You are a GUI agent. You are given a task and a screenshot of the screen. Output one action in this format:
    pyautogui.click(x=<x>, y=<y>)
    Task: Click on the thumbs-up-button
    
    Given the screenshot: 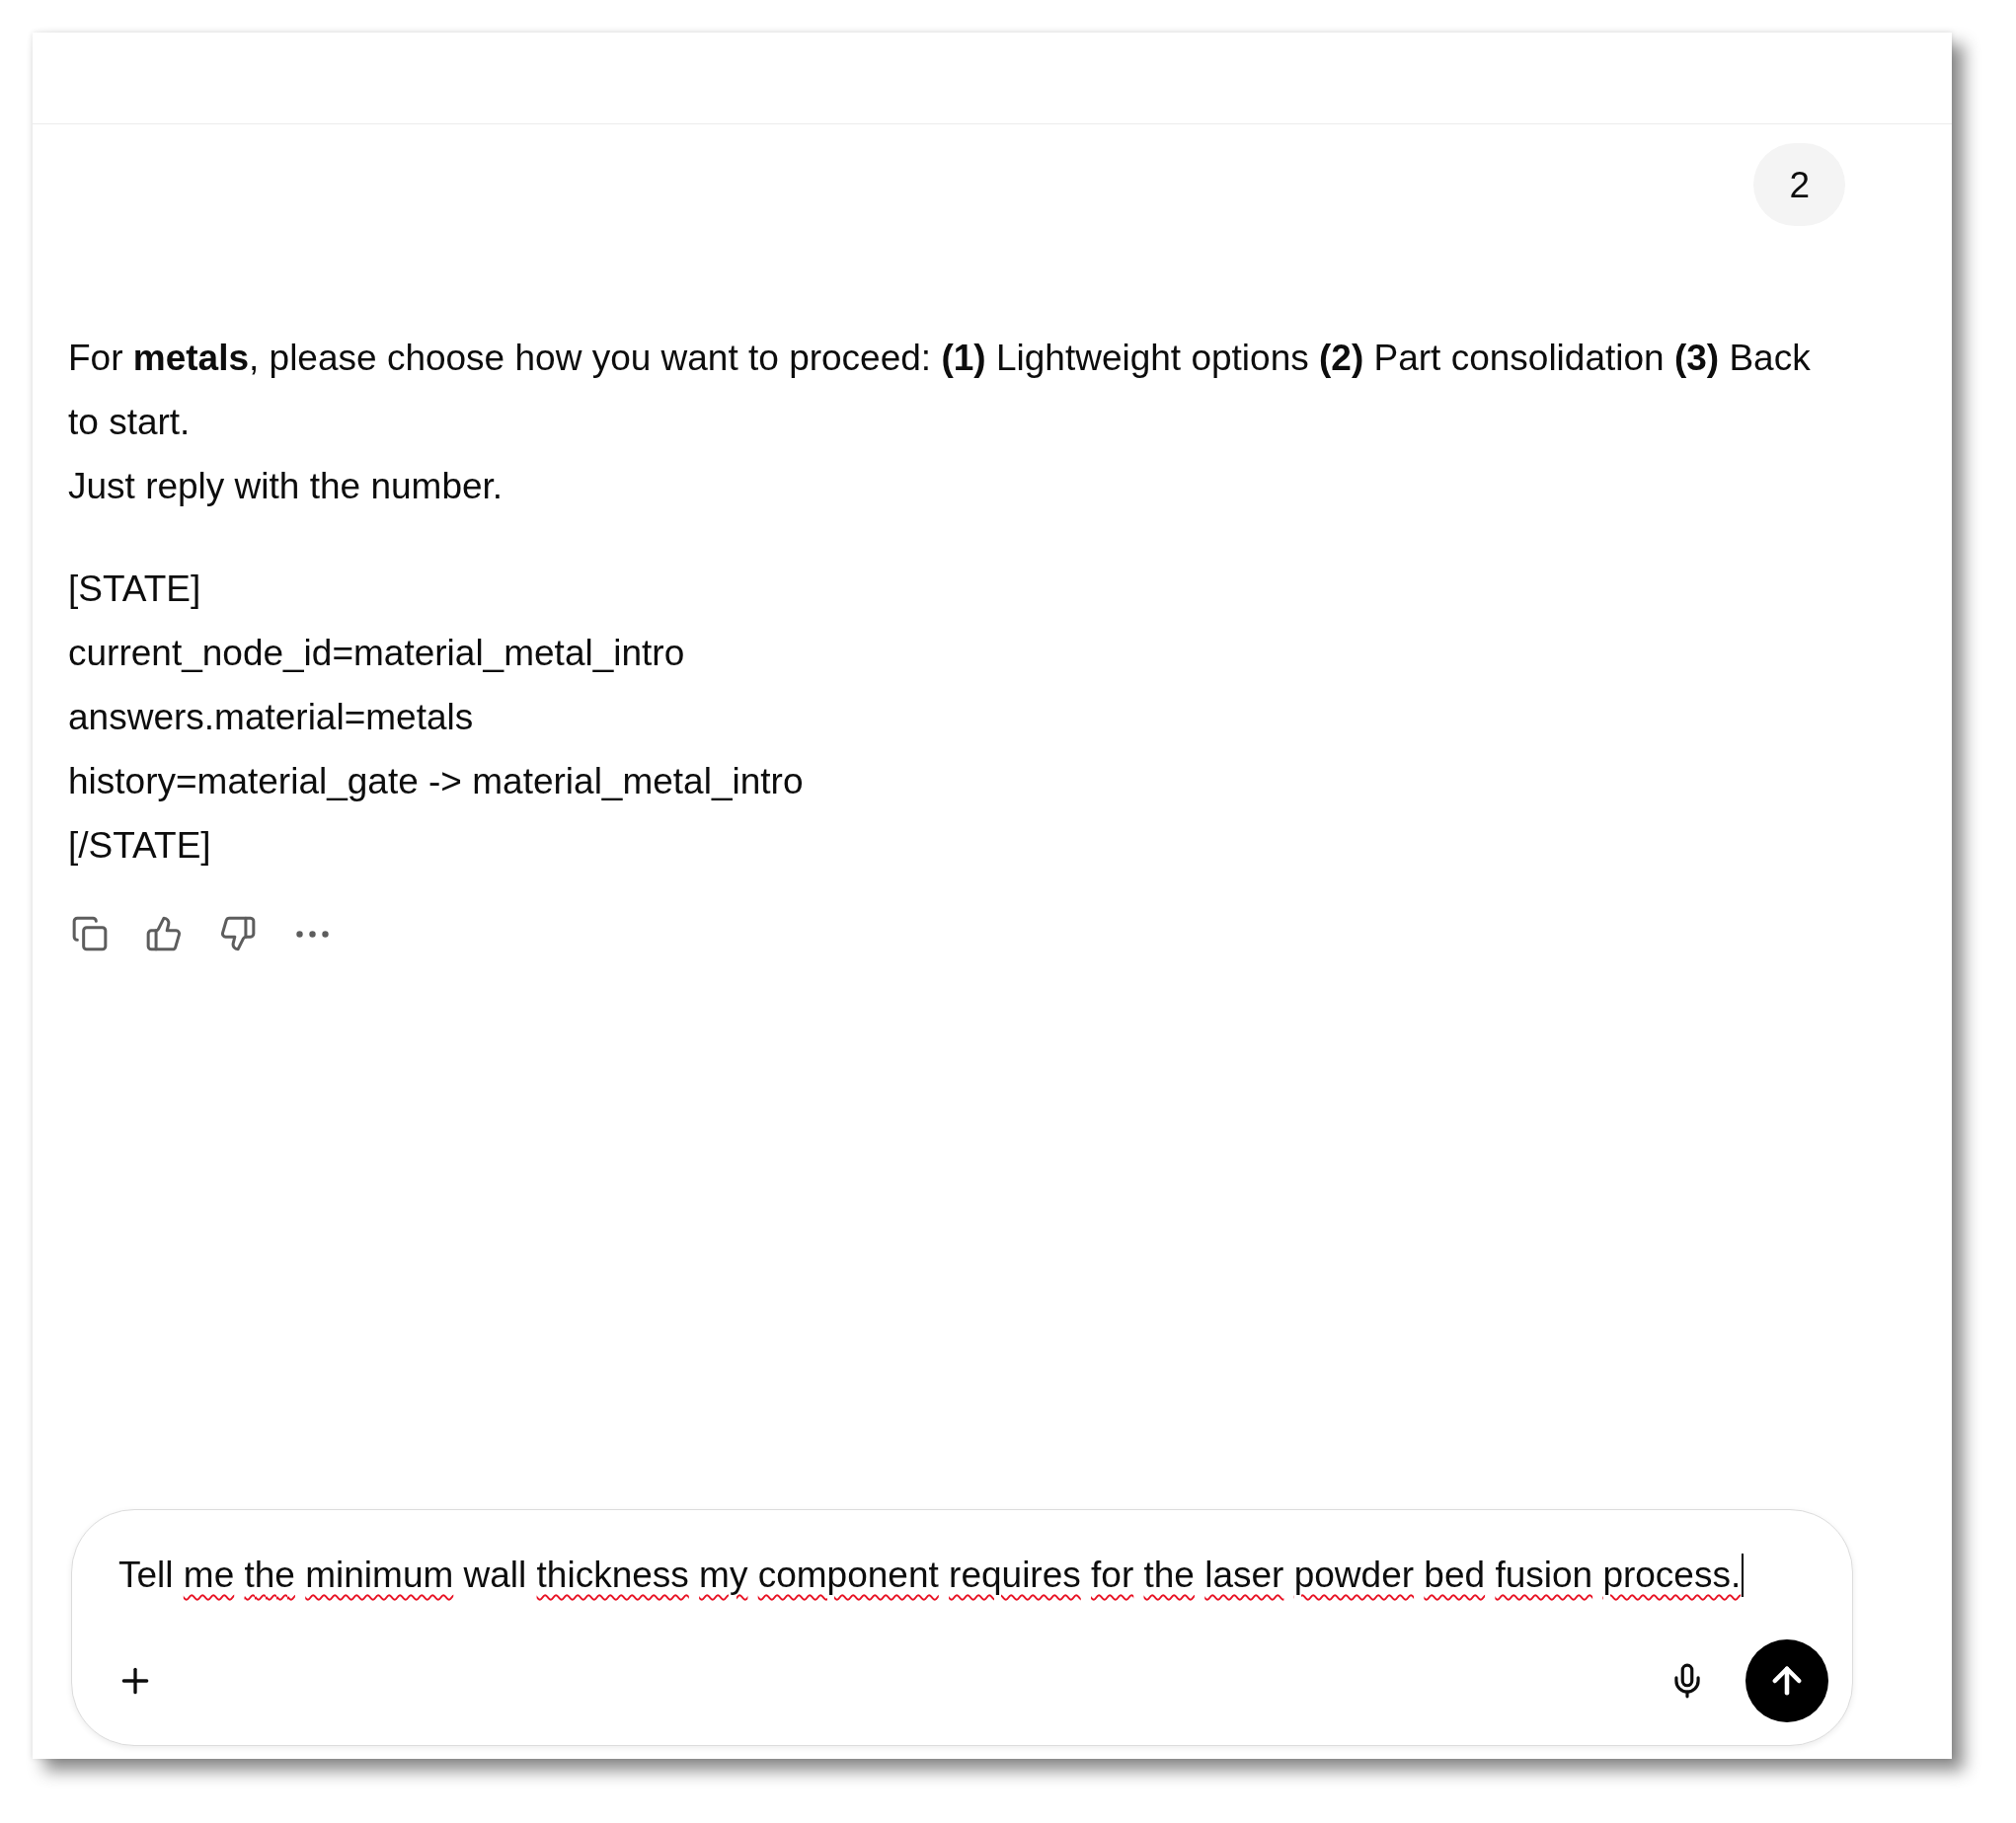 What is the action you would take?
    pyautogui.click(x=164, y=934)
    